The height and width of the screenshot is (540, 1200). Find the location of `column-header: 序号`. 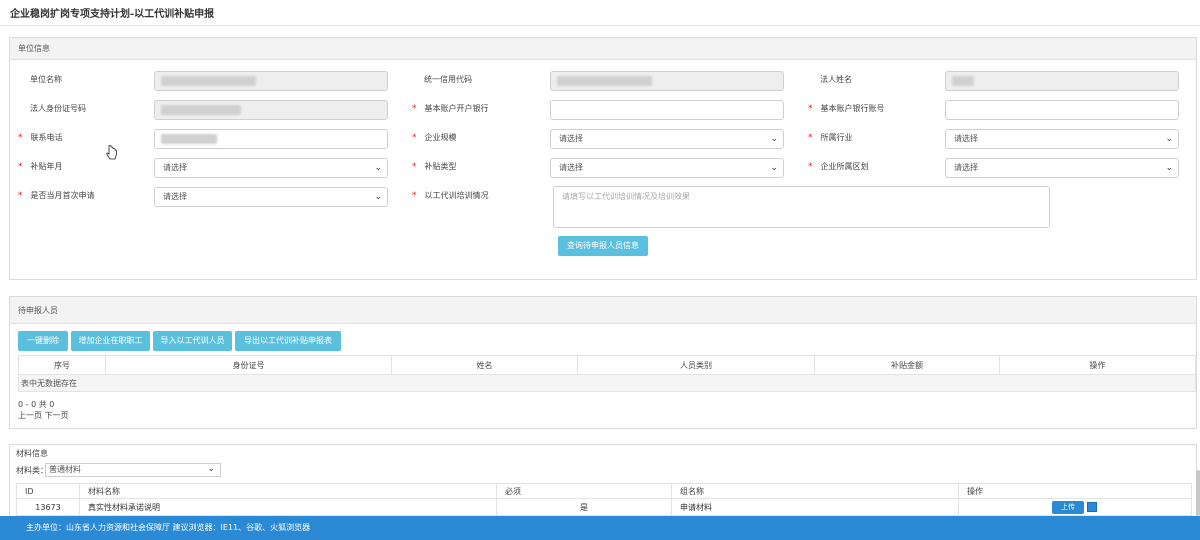

column-header: 序号 is located at coordinates (62, 365).